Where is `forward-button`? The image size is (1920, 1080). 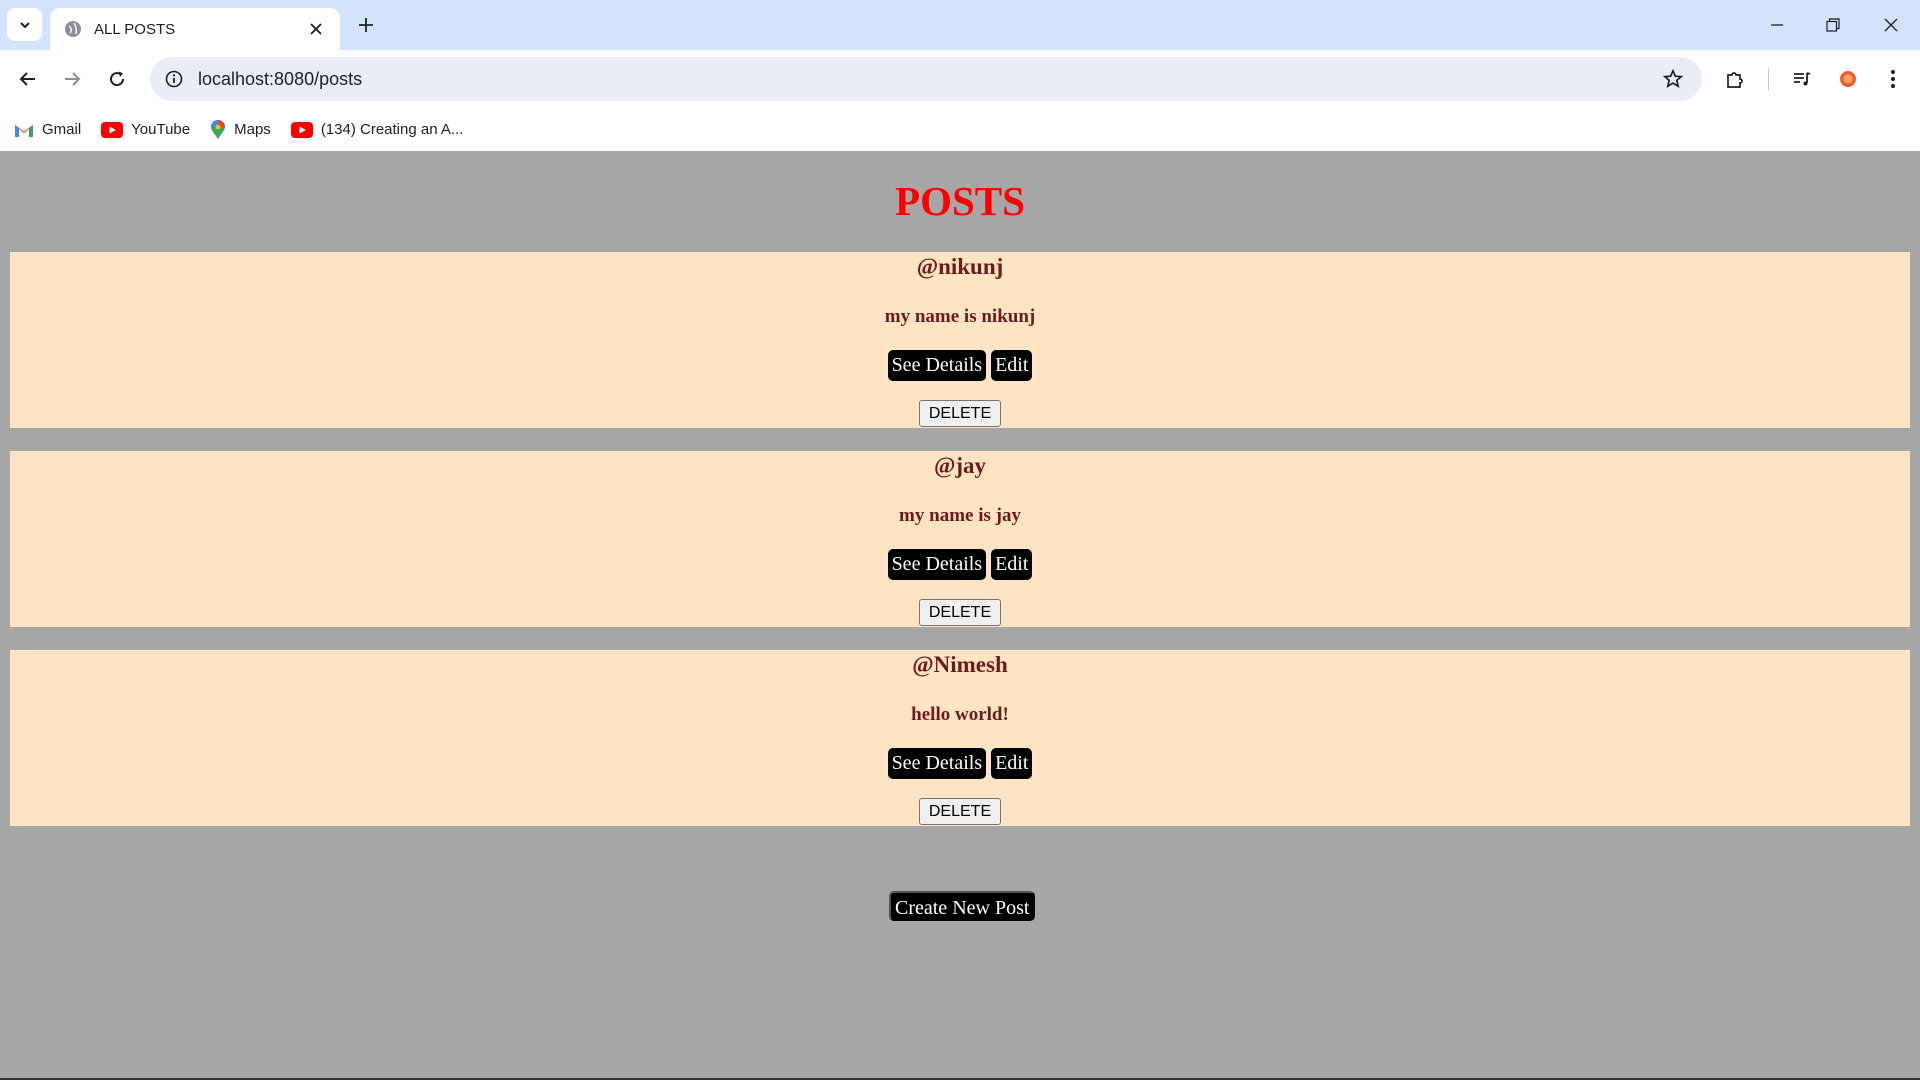 forward-button is located at coordinates (72, 79).